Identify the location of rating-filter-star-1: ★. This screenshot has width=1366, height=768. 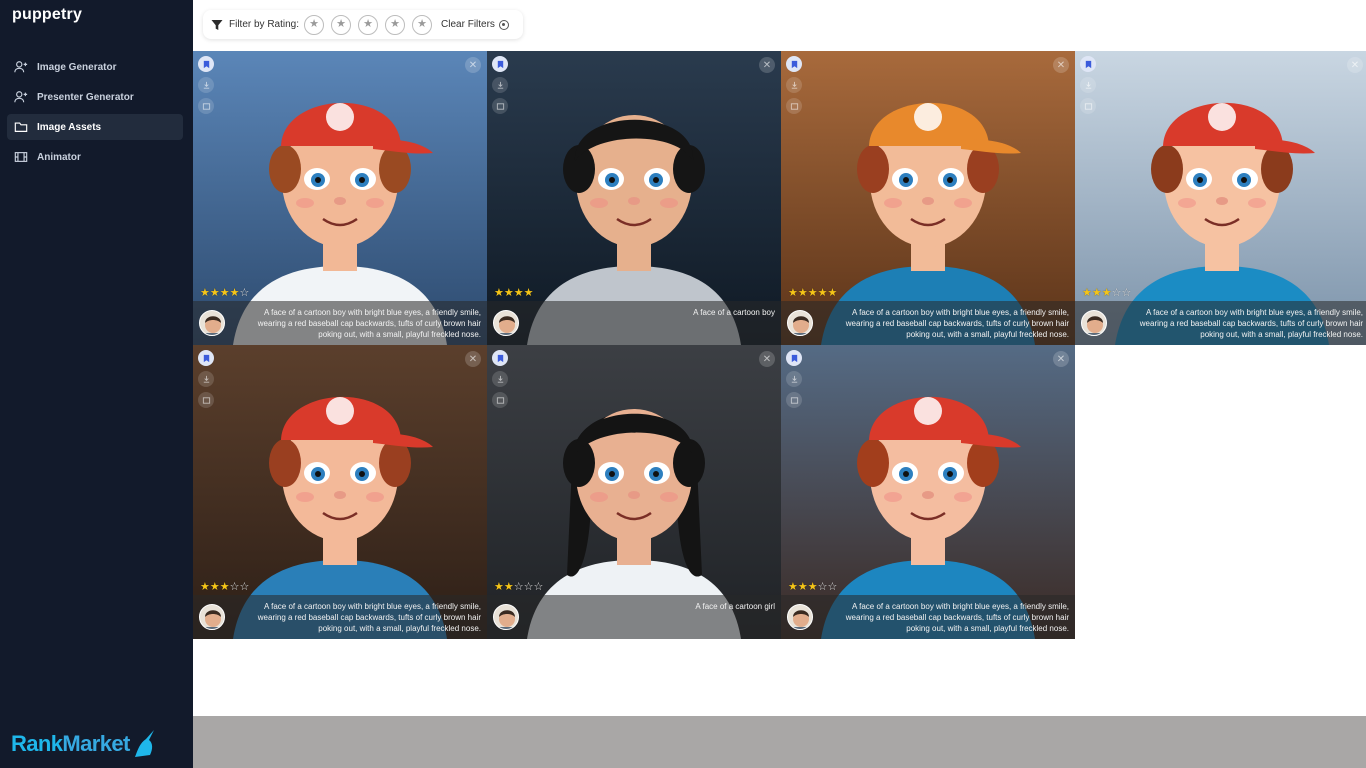
(314, 24).